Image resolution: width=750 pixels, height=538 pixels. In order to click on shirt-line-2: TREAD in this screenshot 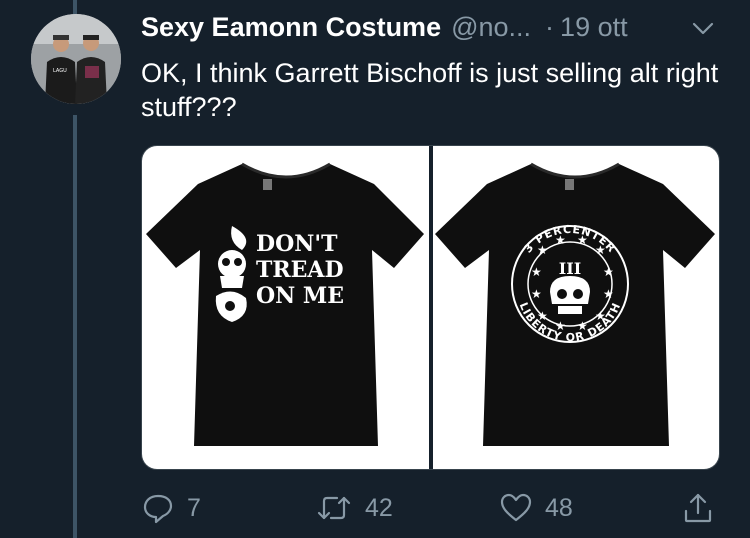, I will do `click(300, 270)`.